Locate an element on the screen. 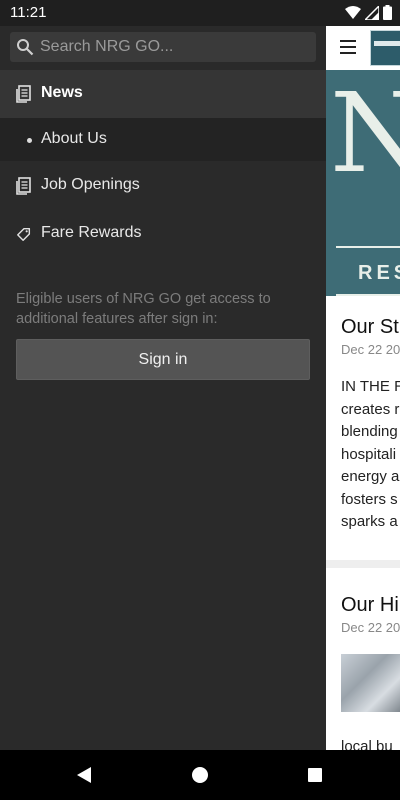  hero-letter: N is located at coordinates (365, 133).